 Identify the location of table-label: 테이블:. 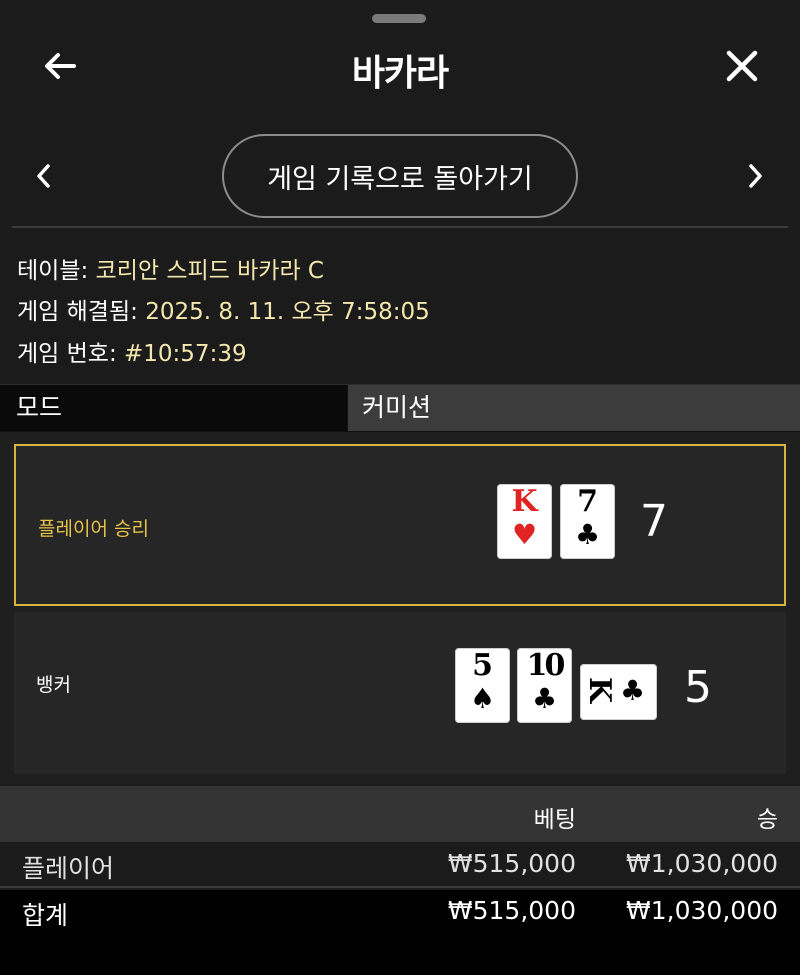
(53, 271).